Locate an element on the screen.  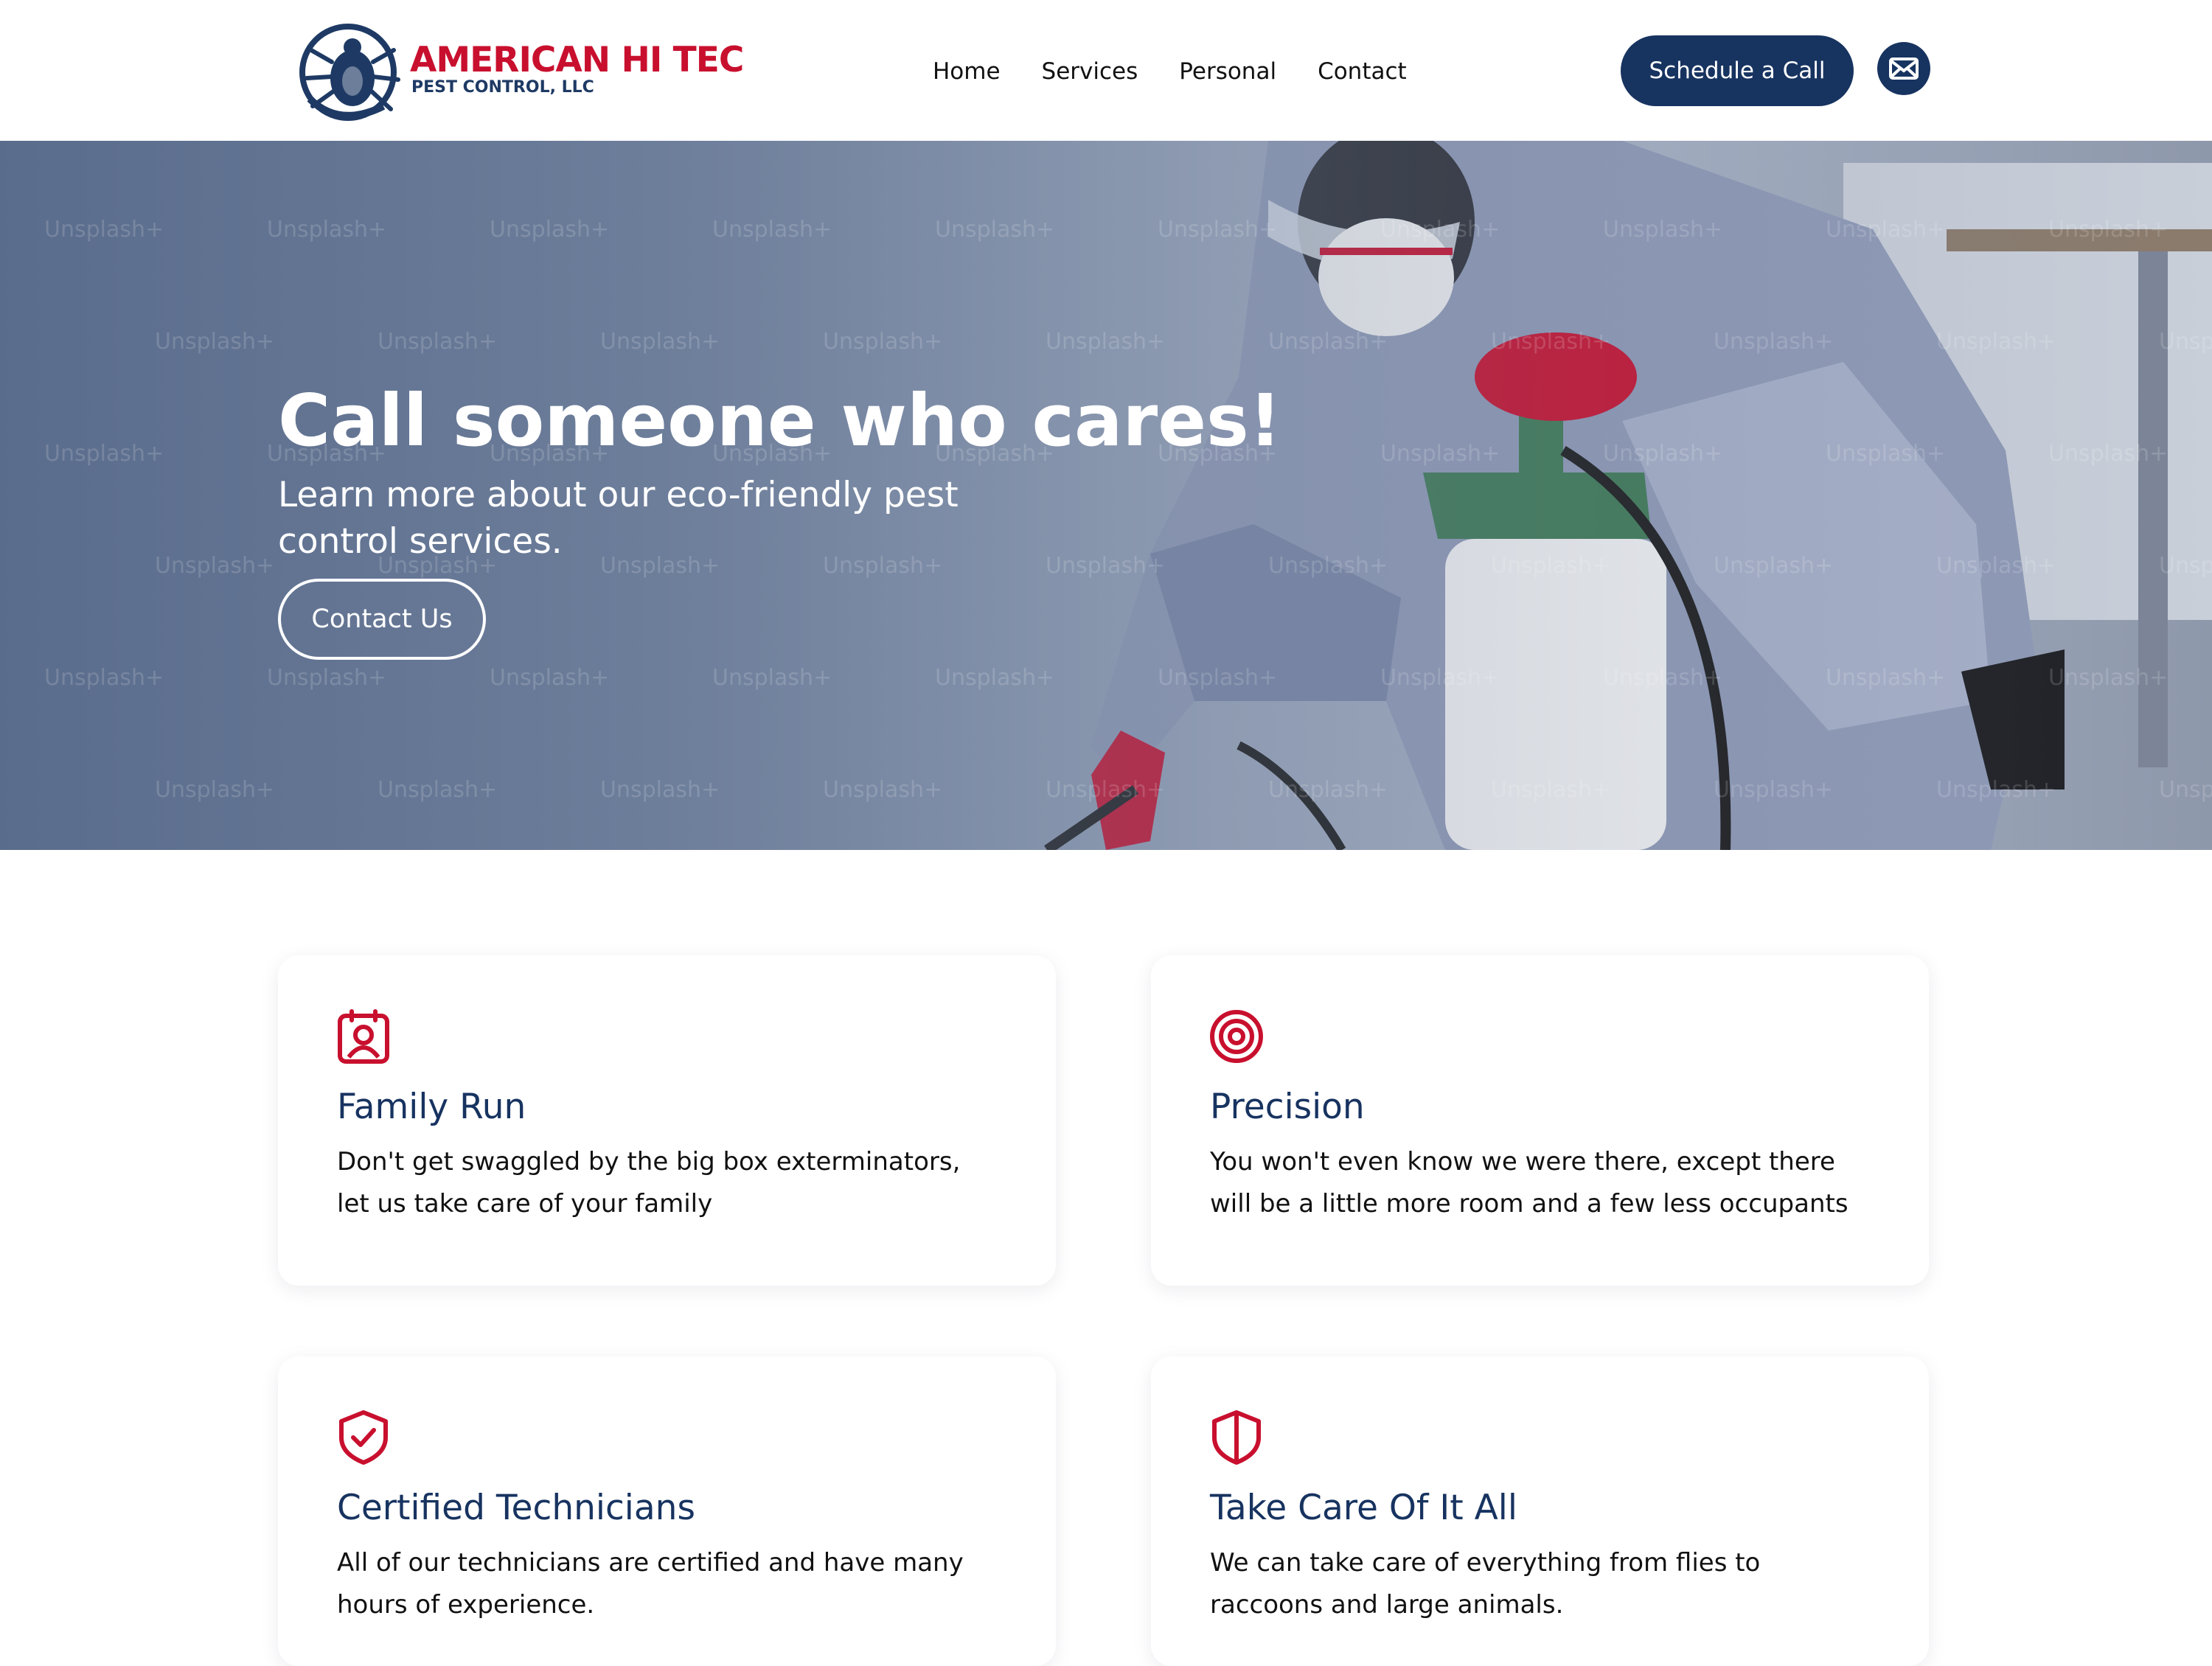
mail-icon is located at coordinates (1904, 68).